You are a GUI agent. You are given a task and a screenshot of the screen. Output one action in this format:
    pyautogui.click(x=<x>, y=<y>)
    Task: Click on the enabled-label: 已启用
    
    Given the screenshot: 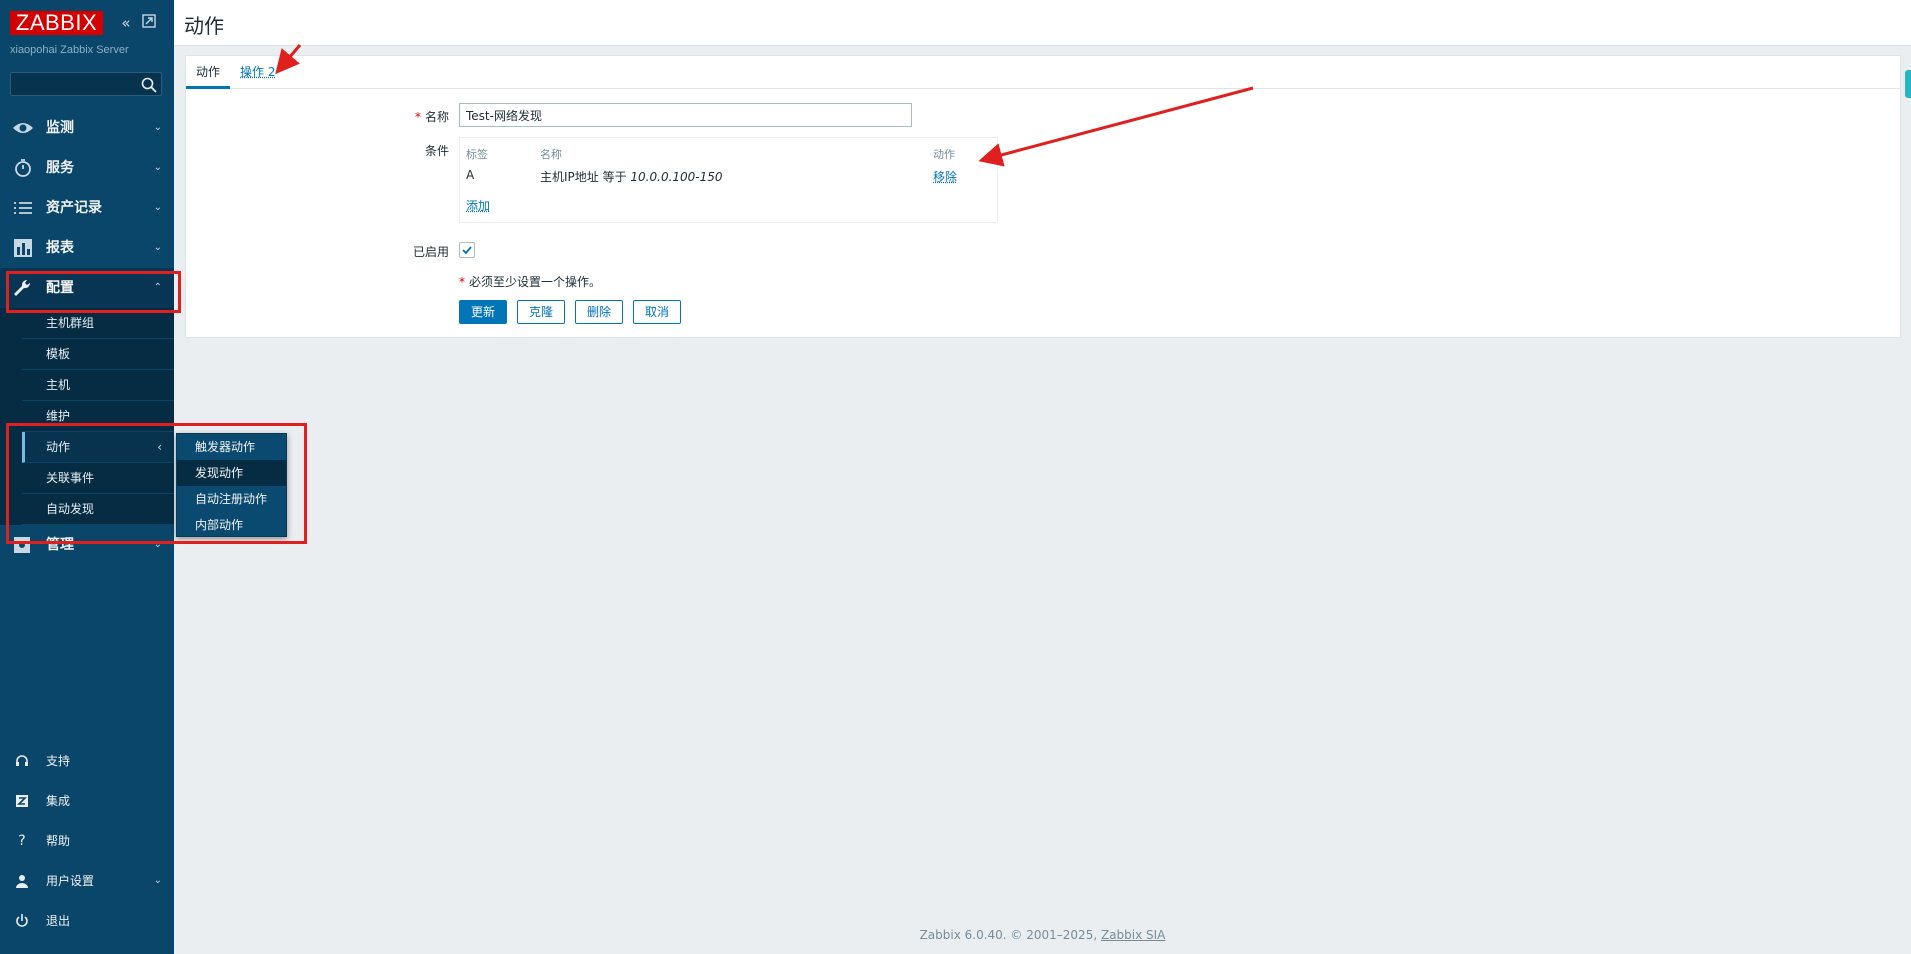 What is the action you would take?
    pyautogui.click(x=430, y=252)
    